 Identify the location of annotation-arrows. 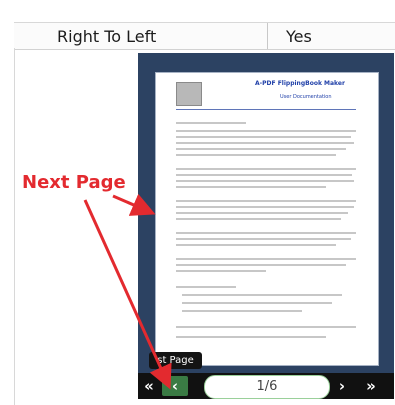
(127, 291).